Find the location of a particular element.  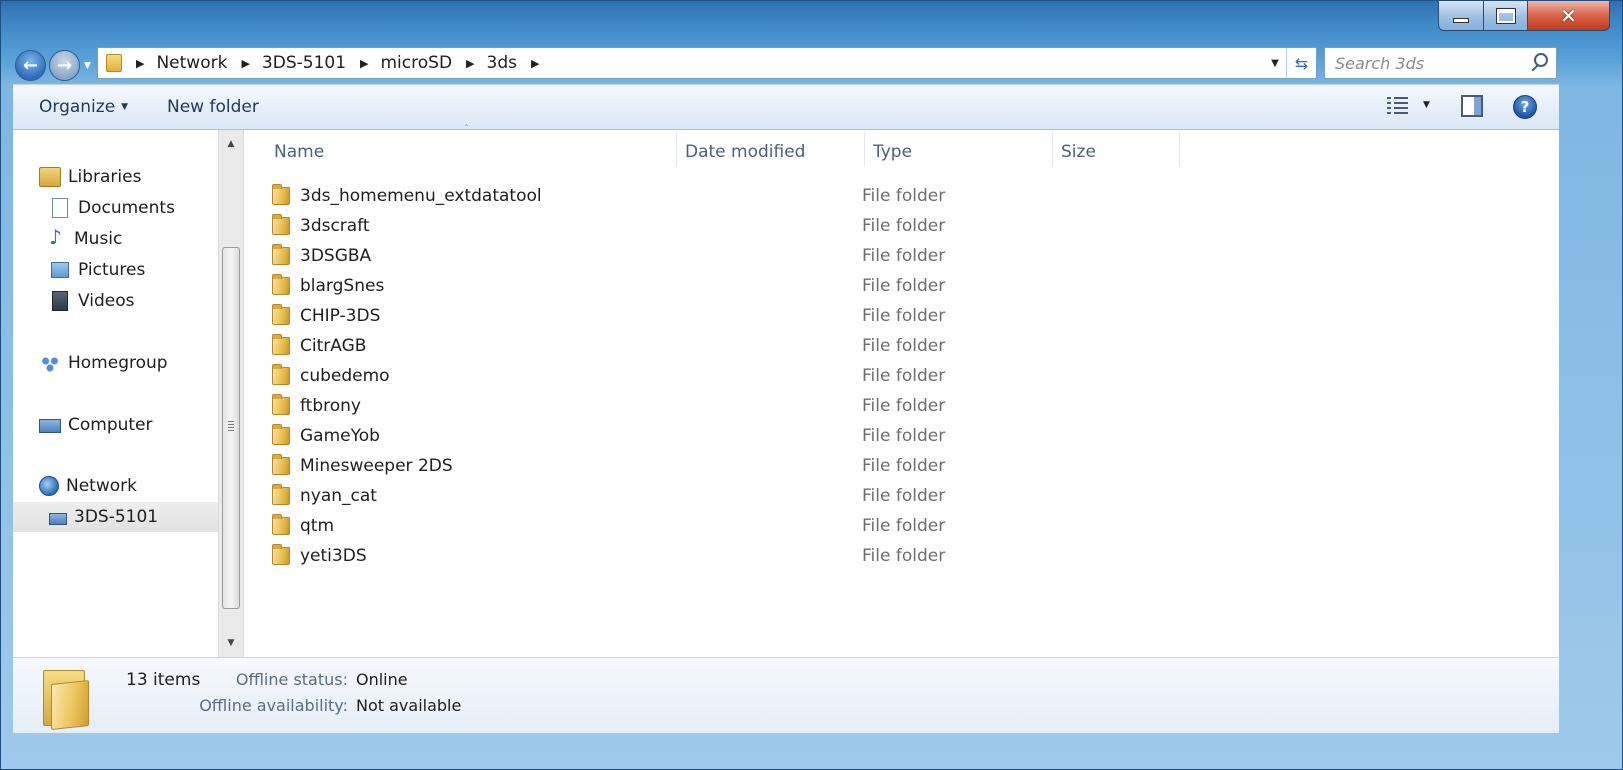

file-row: cubedemo File folder is located at coordinates (672, 376).